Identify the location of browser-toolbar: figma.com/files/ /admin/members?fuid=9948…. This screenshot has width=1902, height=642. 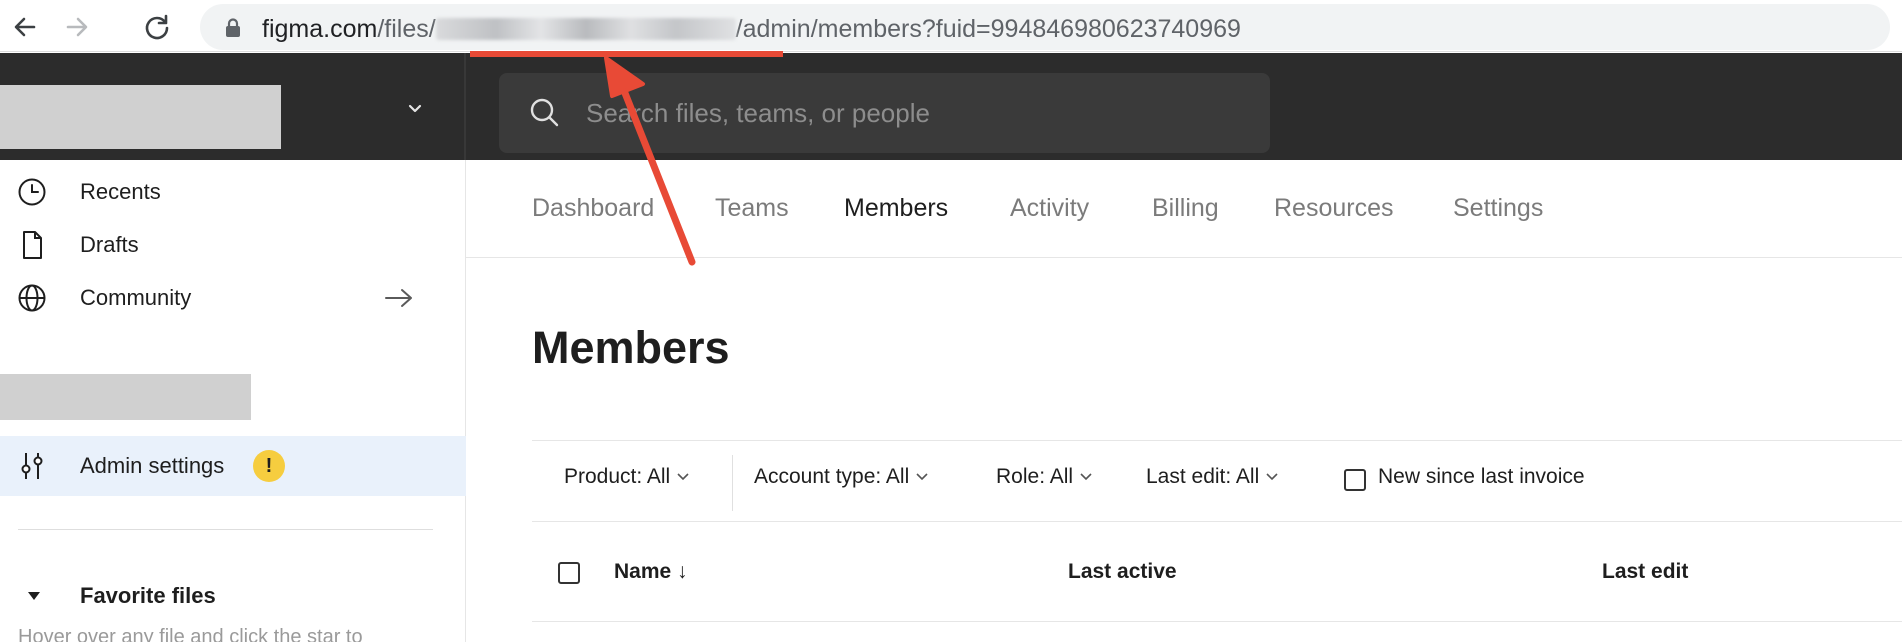
(951, 26).